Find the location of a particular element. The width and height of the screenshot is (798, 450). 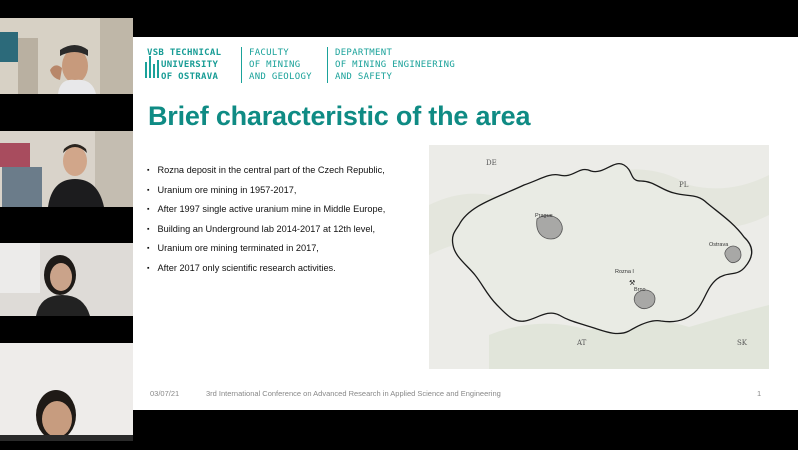

participant-1-image is located at coordinates (66, 56).